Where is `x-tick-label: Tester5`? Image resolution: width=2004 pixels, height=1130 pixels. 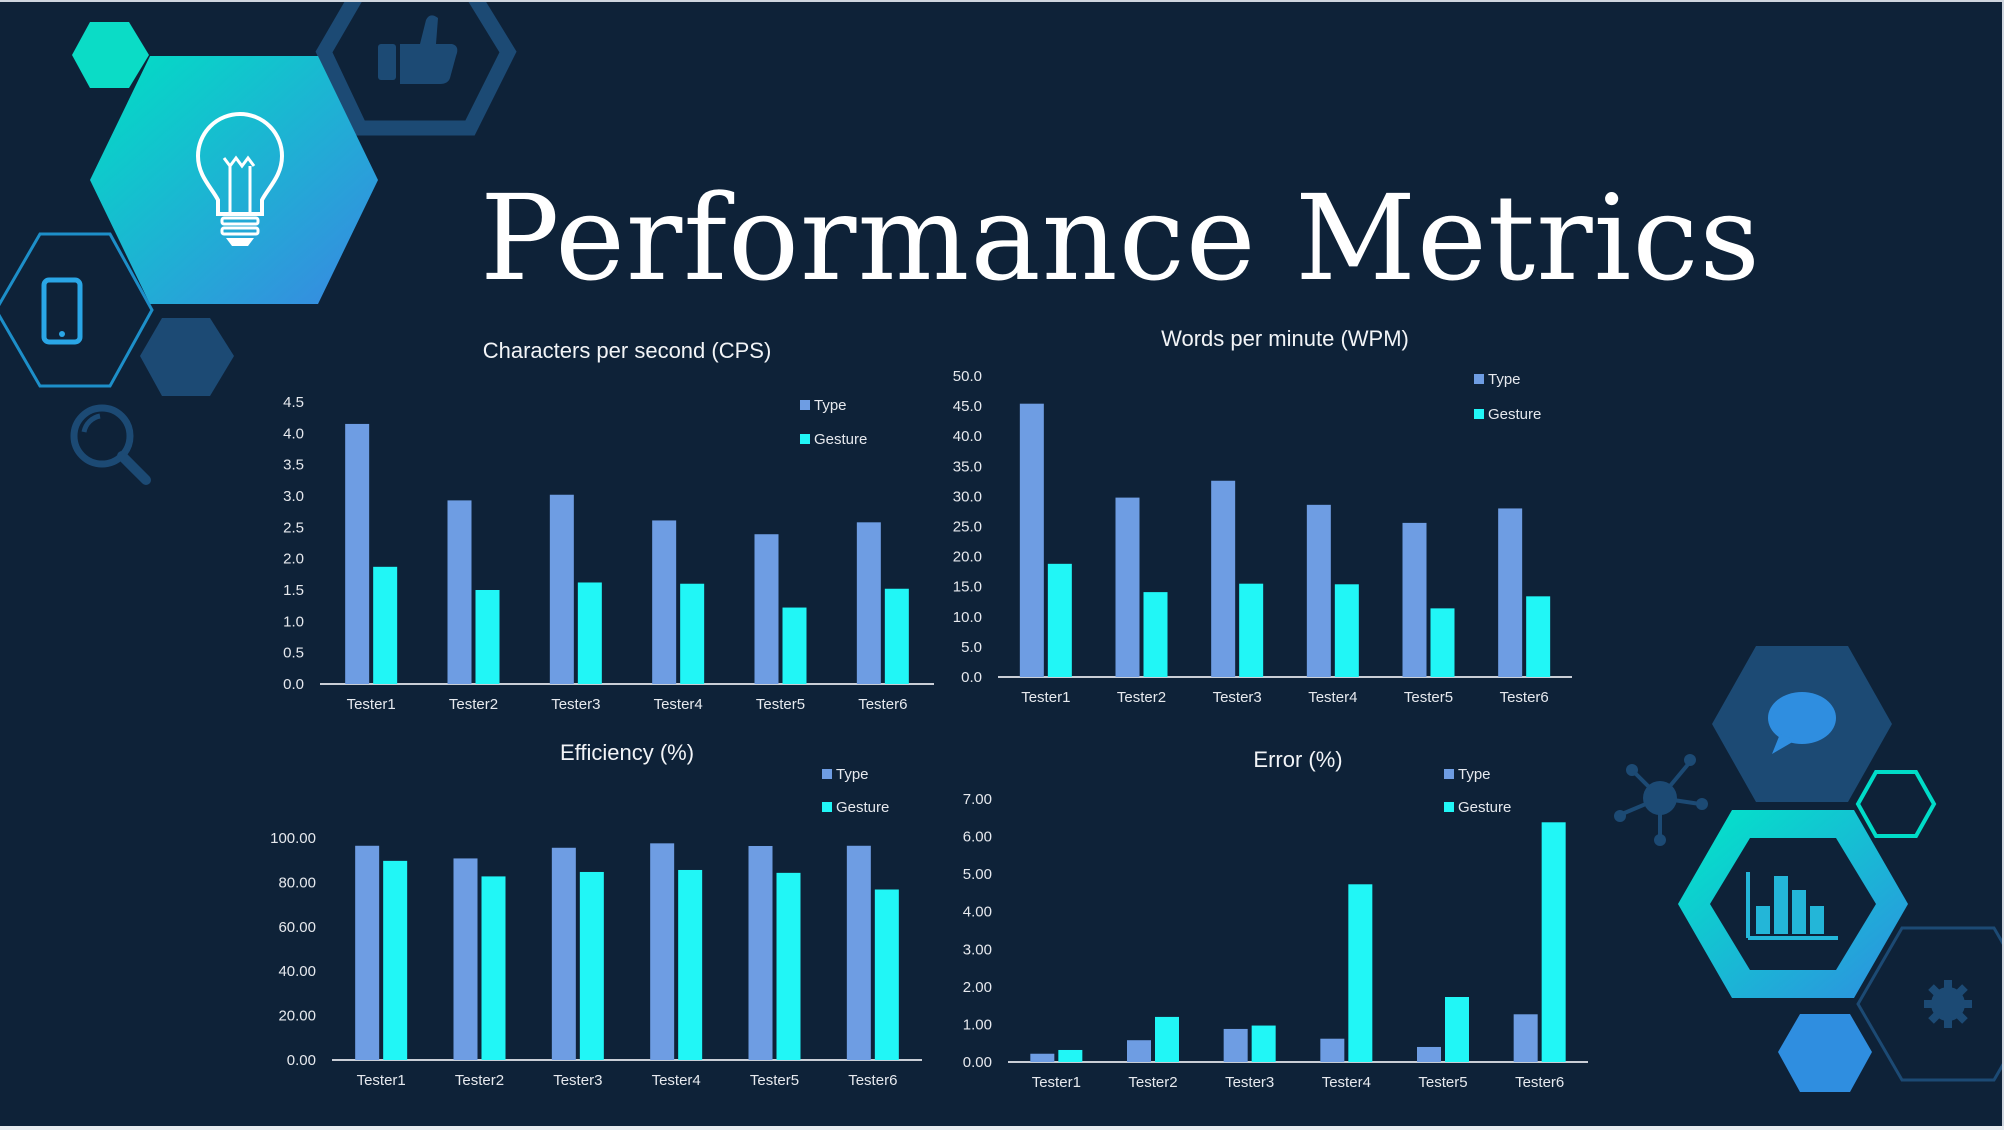 x-tick-label: Tester5 is located at coordinates (1442, 1082).